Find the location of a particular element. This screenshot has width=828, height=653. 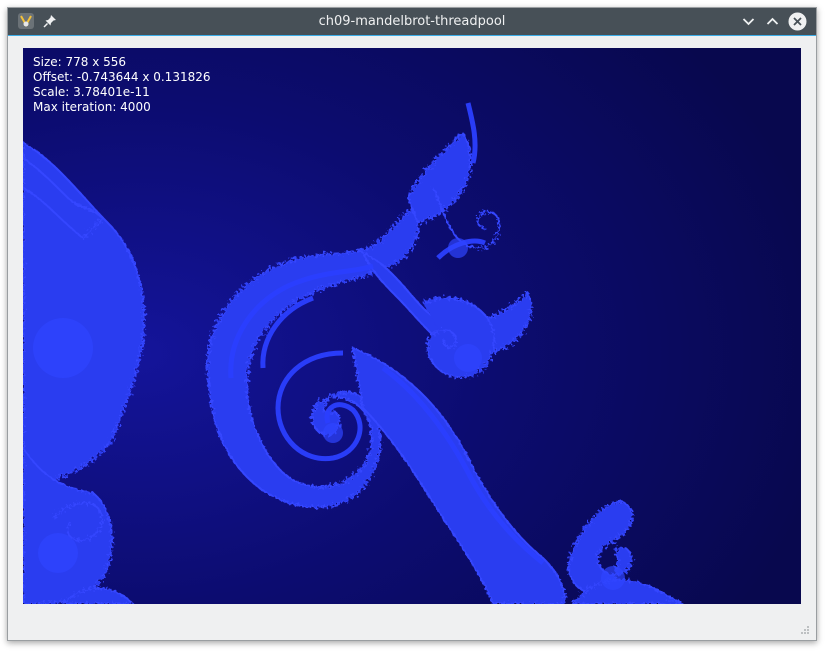

info-offset: Offset: -0.743644 x 0.131826 is located at coordinates (122, 77).